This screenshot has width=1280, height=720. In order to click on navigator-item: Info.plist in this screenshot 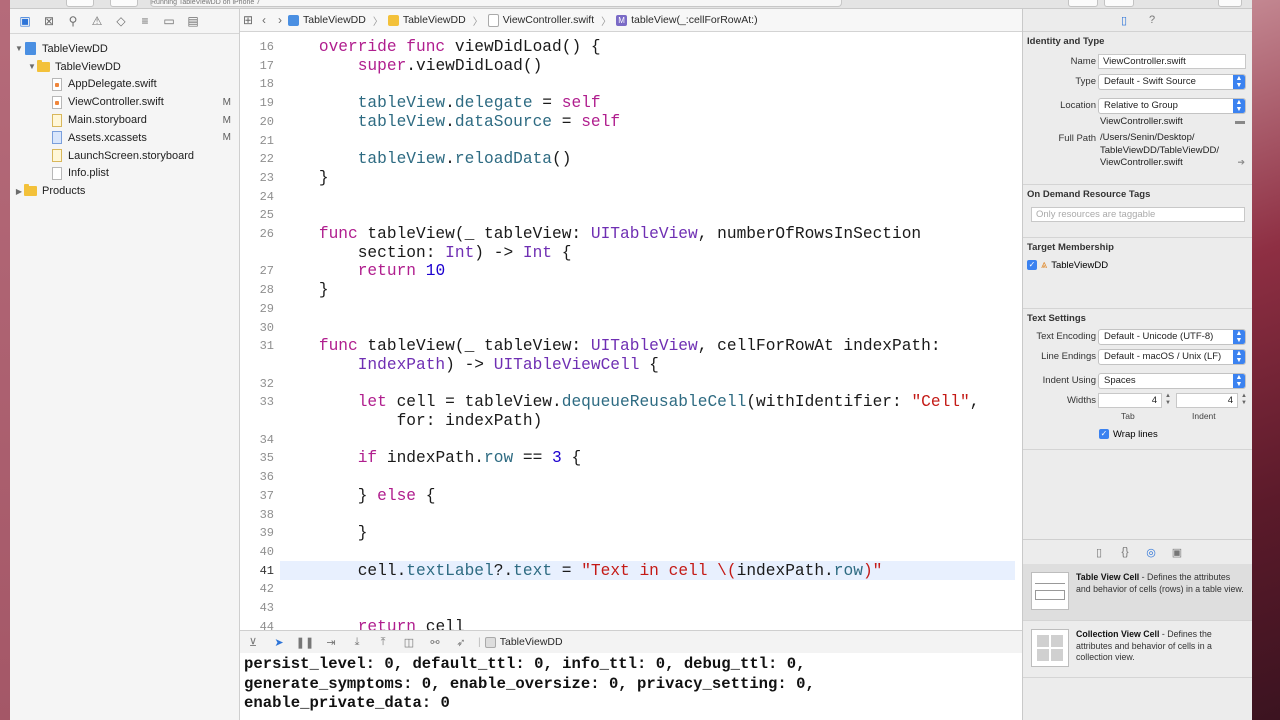, I will do `click(124, 174)`.